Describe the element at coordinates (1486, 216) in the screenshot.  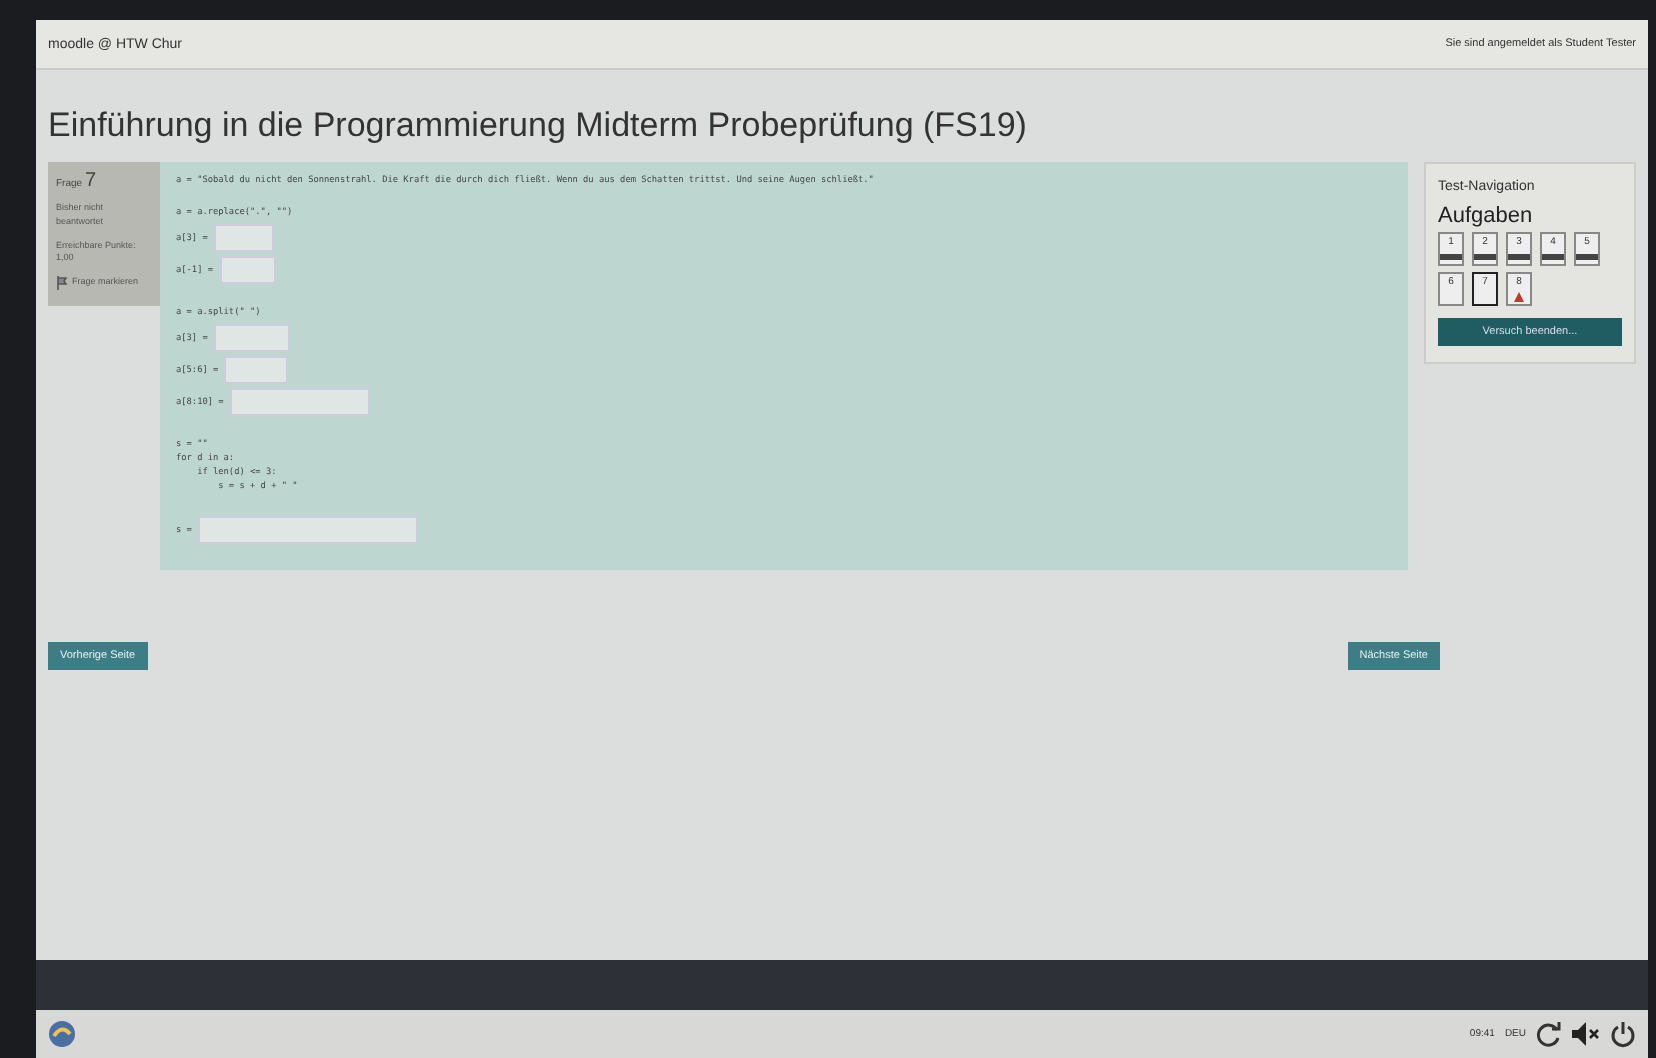
I see `navigation-heading: Aufgaben` at that location.